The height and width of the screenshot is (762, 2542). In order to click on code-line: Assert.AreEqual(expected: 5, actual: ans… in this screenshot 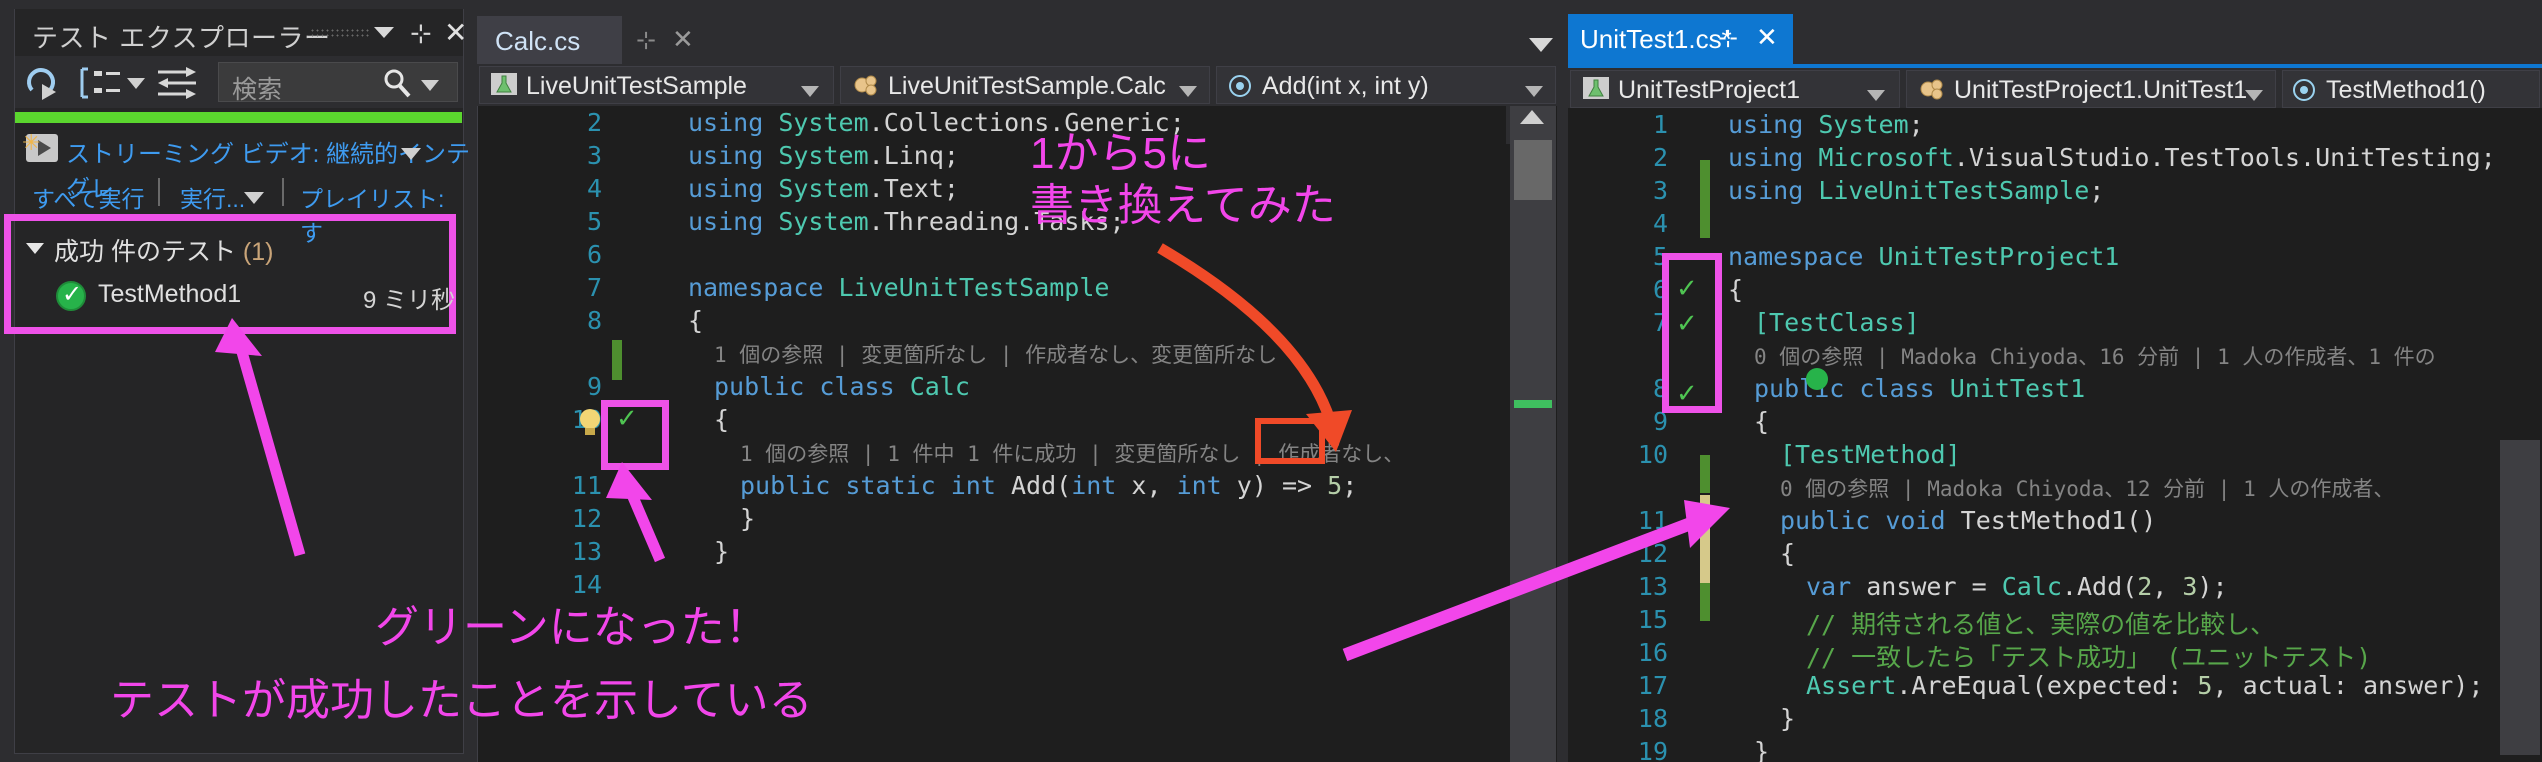, I will do `click(2144, 685)`.